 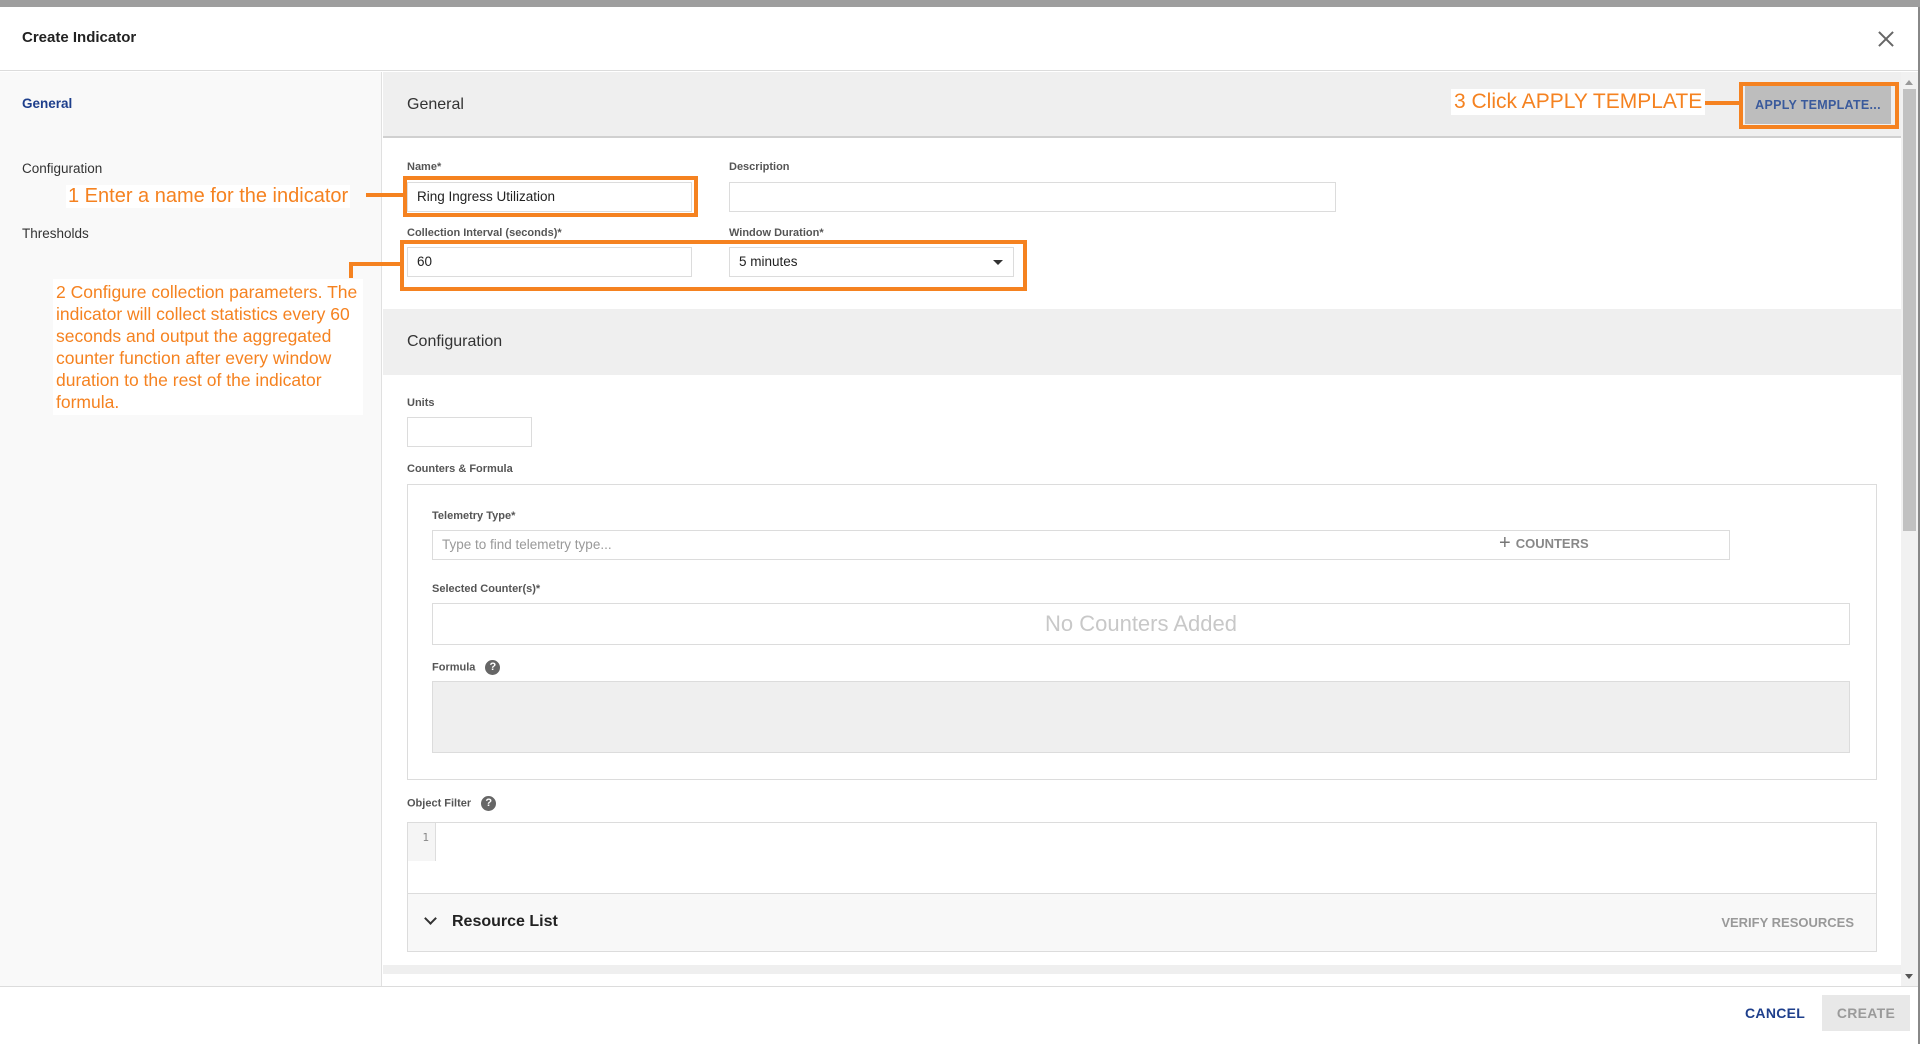 What do you see at coordinates (460, 469) in the screenshot?
I see `counters-formula-label: Counters & Formula` at bounding box center [460, 469].